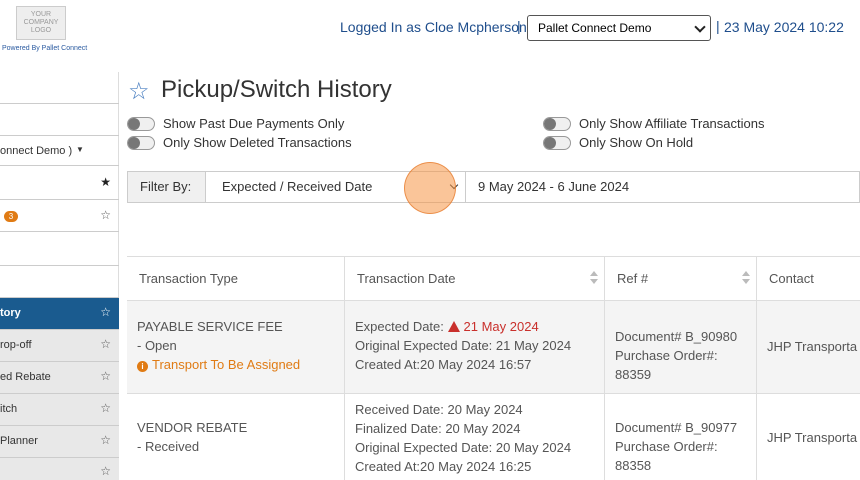  Describe the element at coordinates (672, 123) in the screenshot. I see `toggle-label: Only Show Affiliate Transactions` at that location.